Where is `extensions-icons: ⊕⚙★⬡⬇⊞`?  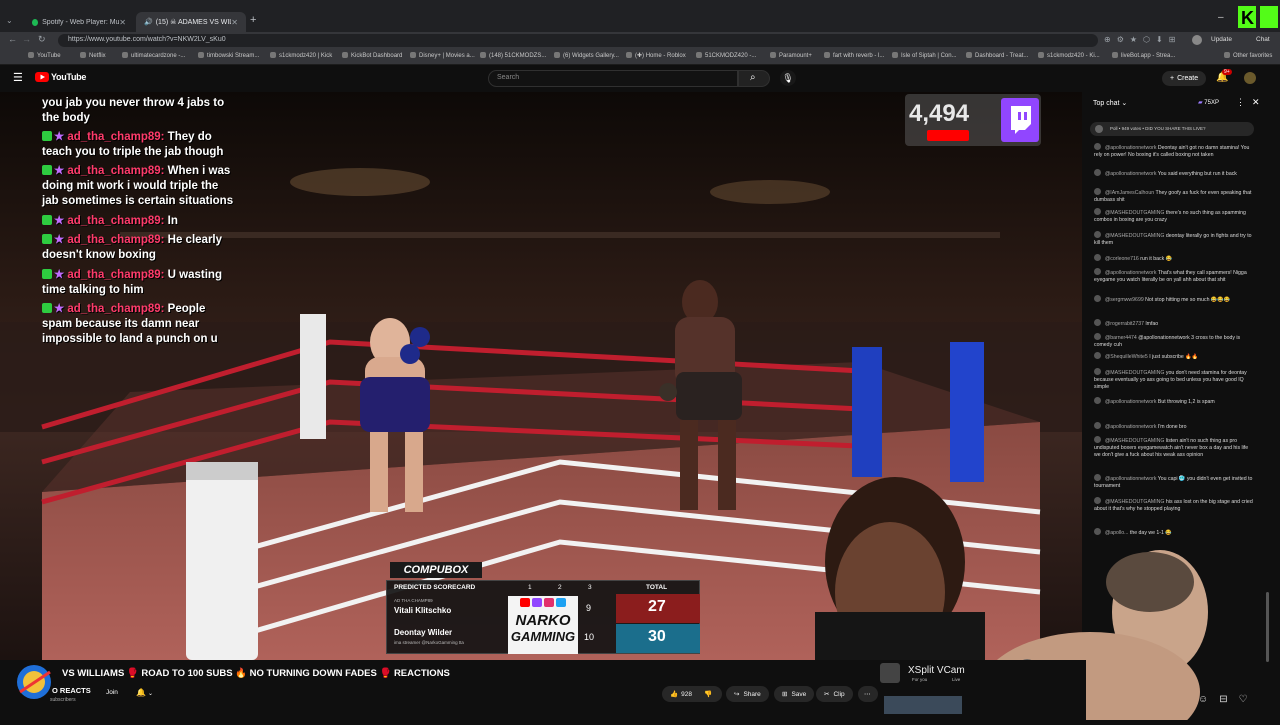
extensions-icons: ⊕⚙★⬡⬇⊞ is located at coordinates (1142, 39).